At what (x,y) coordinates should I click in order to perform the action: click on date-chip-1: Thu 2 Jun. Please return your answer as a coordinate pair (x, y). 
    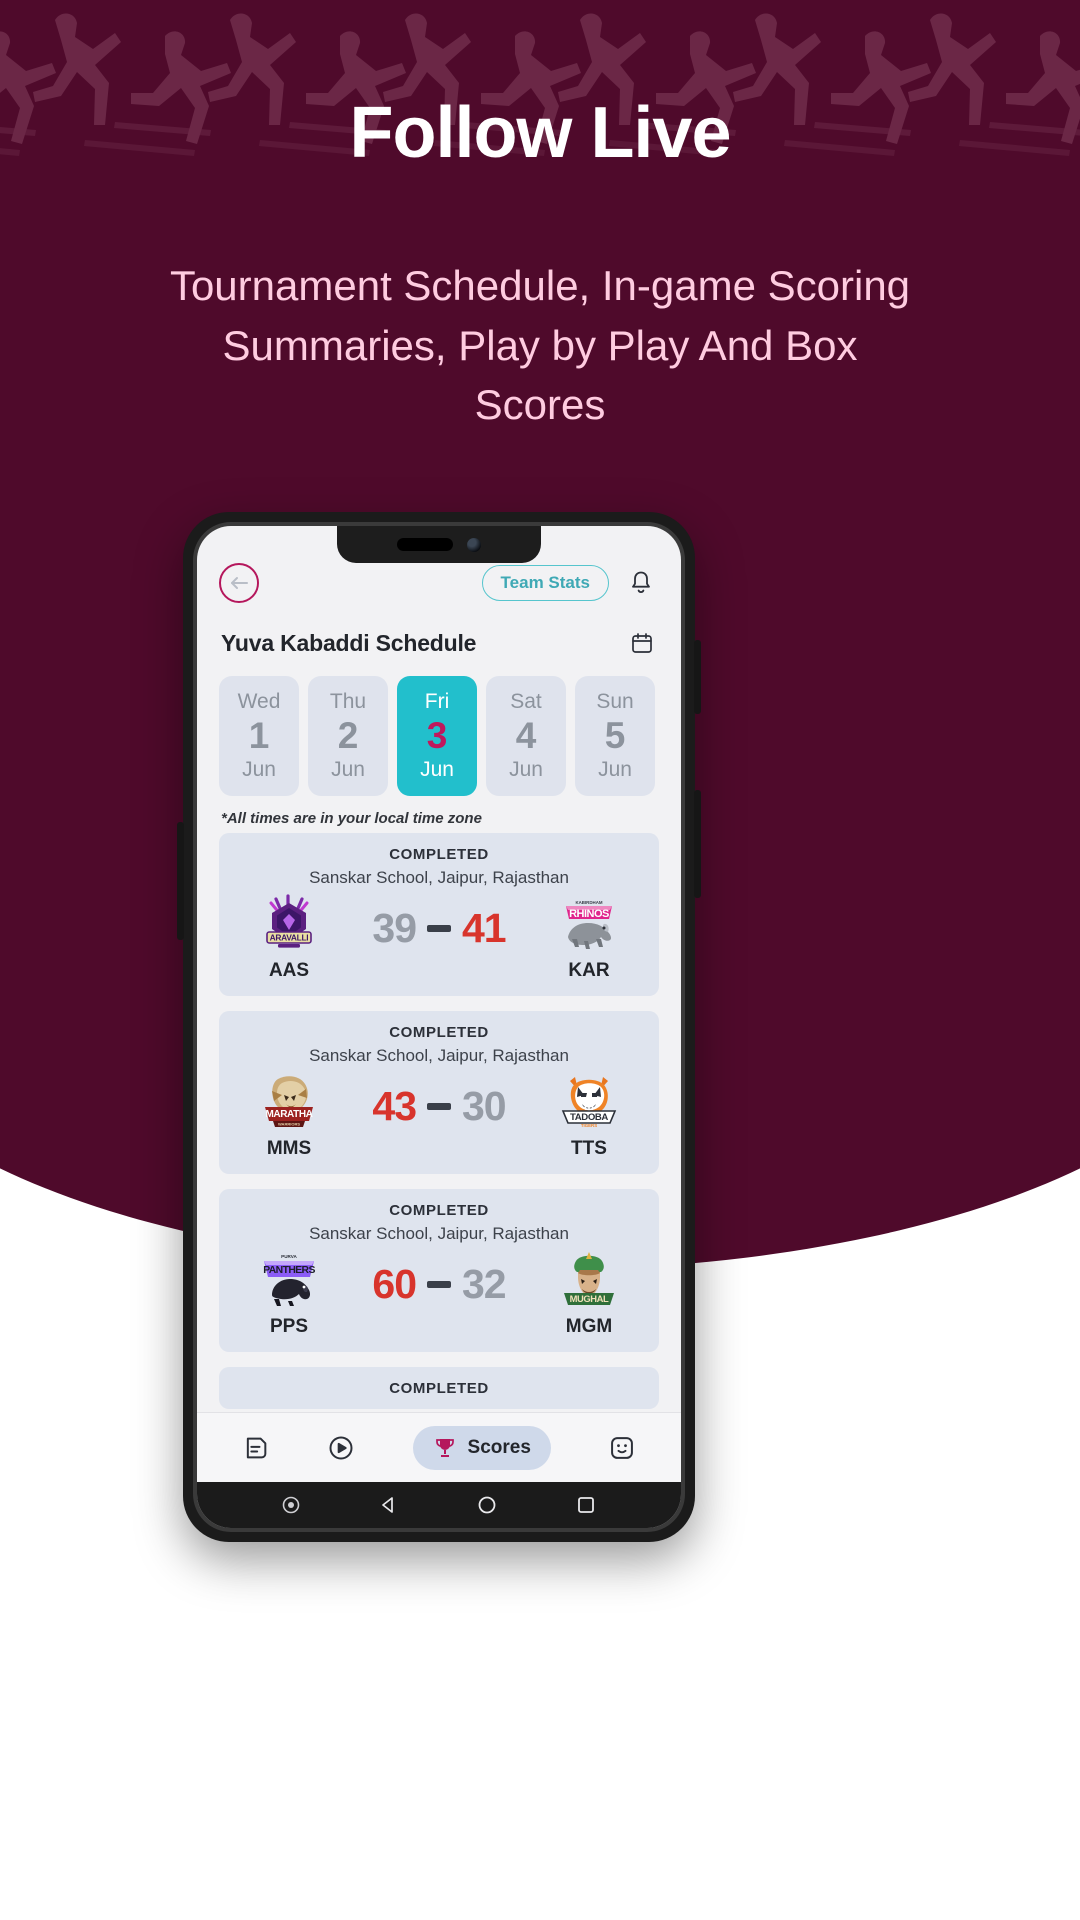
    Looking at the image, I should click on (348, 736).